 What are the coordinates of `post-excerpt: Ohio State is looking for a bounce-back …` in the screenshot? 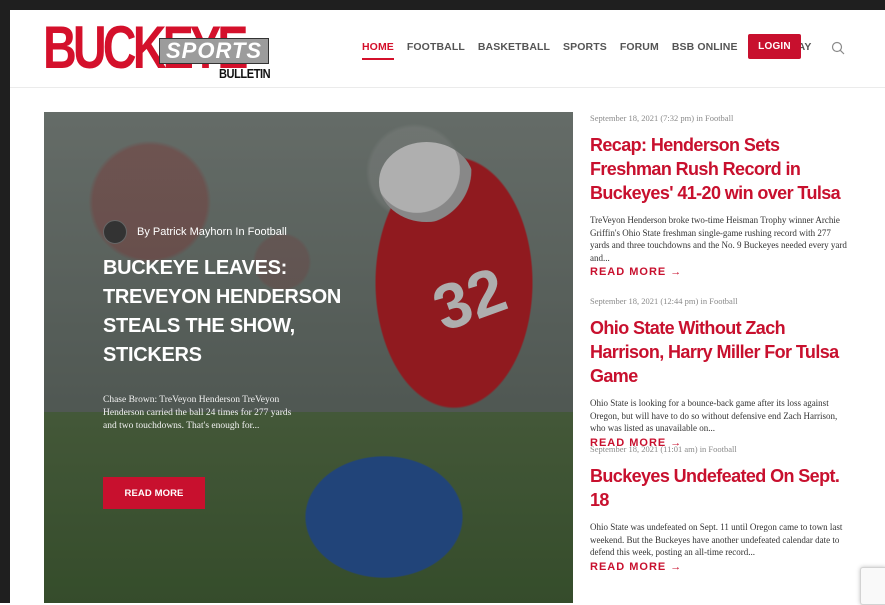 It's located at (714, 415).